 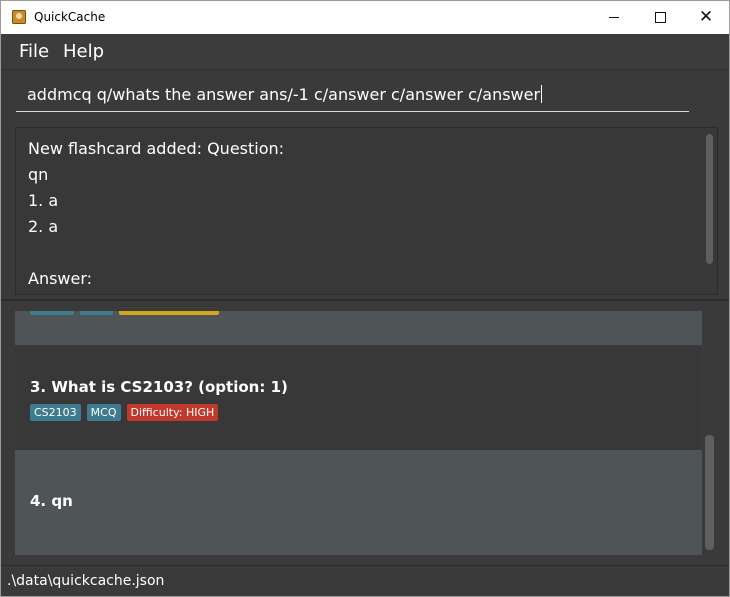 What do you see at coordinates (103, 412) in the screenshot?
I see `tag-chip: MCQ` at bounding box center [103, 412].